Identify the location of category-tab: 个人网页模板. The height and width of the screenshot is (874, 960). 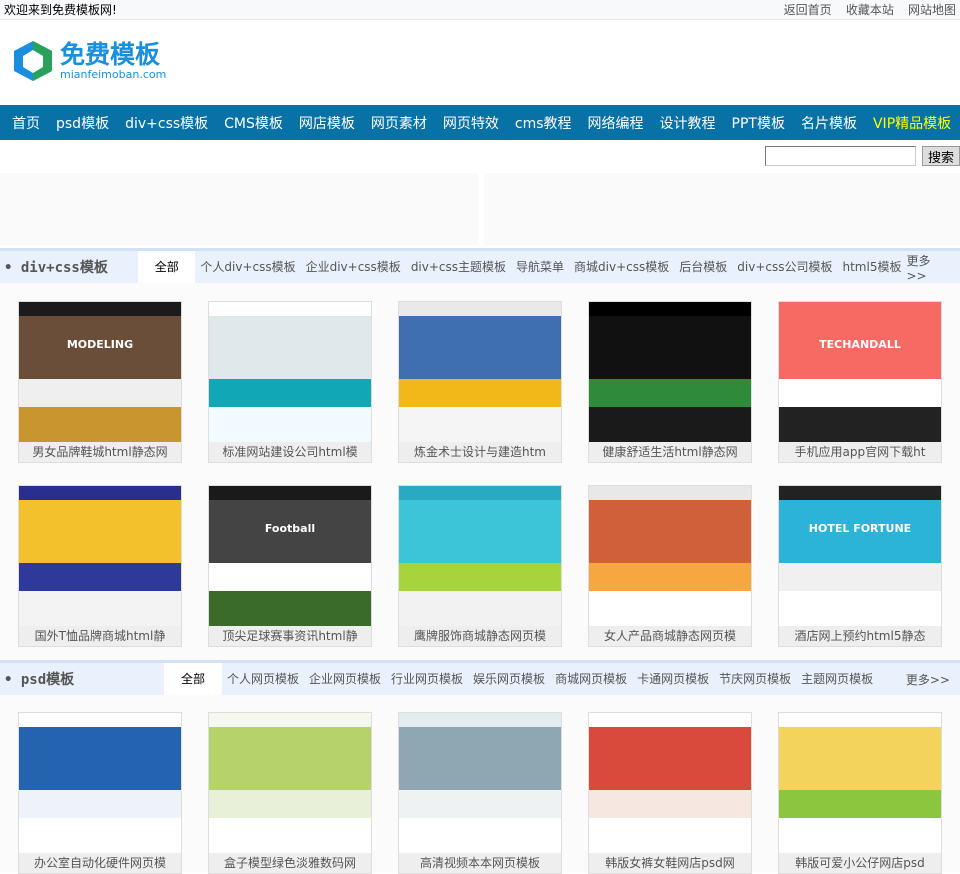
(263, 679).